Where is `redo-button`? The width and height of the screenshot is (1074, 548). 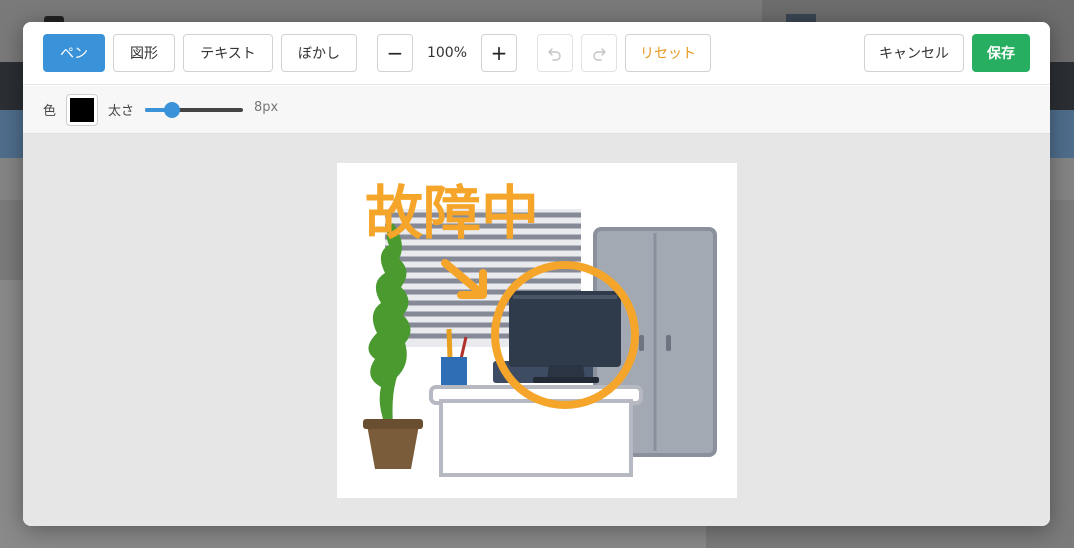 redo-button is located at coordinates (599, 53).